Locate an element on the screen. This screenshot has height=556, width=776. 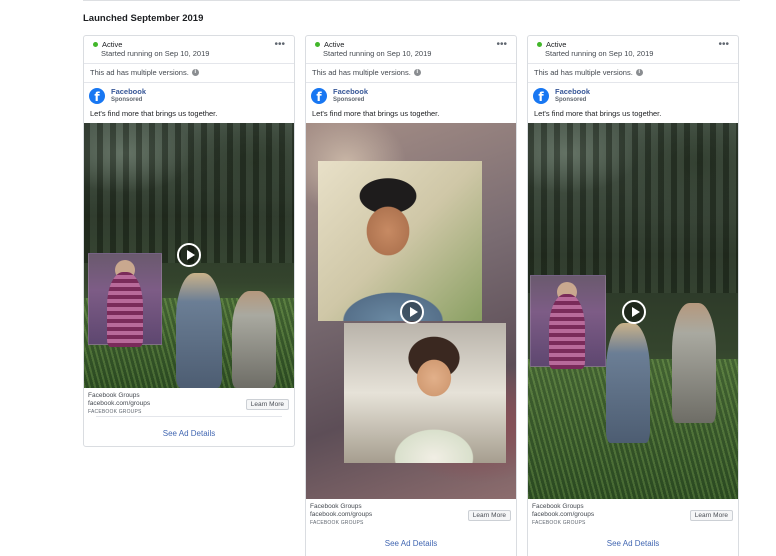
video-frame-man is located at coordinates (400, 241).